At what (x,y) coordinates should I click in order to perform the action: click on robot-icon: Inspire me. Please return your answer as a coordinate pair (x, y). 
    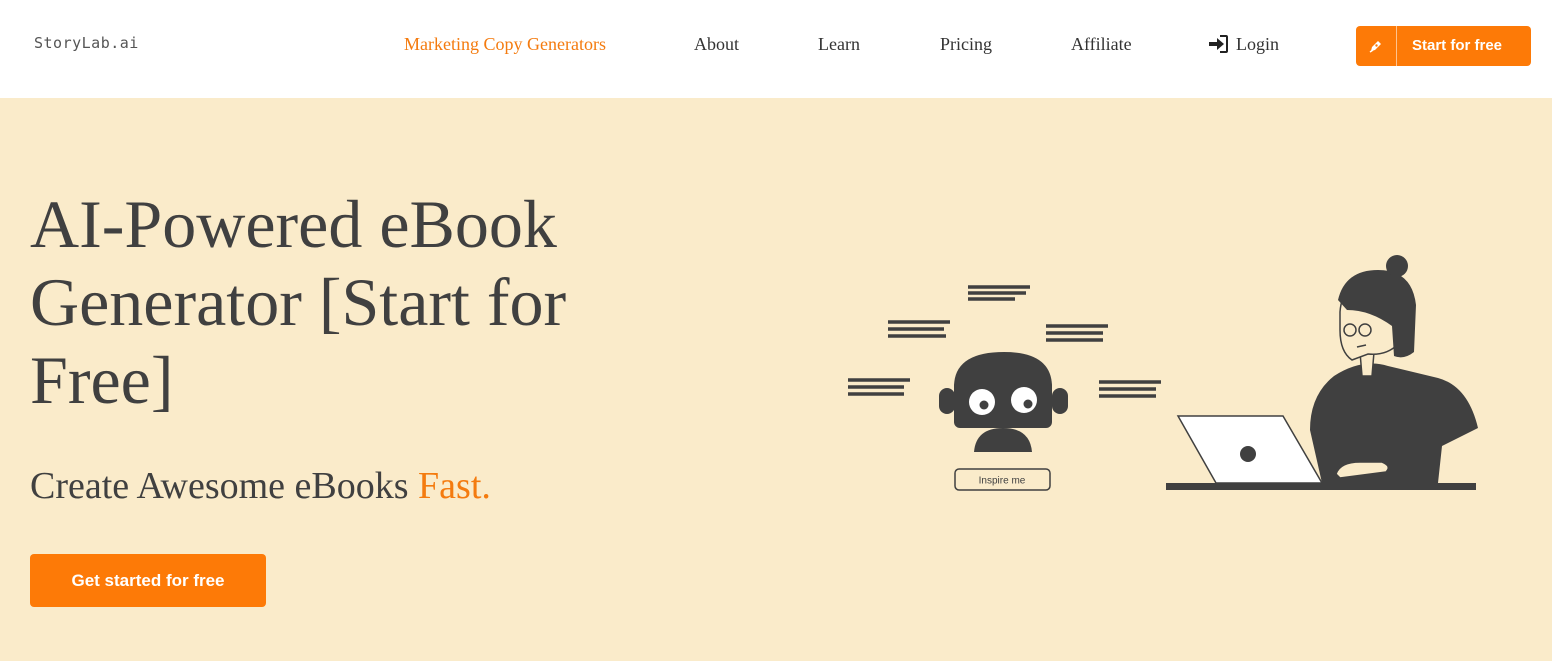
    Looking at the image, I should click on (1003, 421).